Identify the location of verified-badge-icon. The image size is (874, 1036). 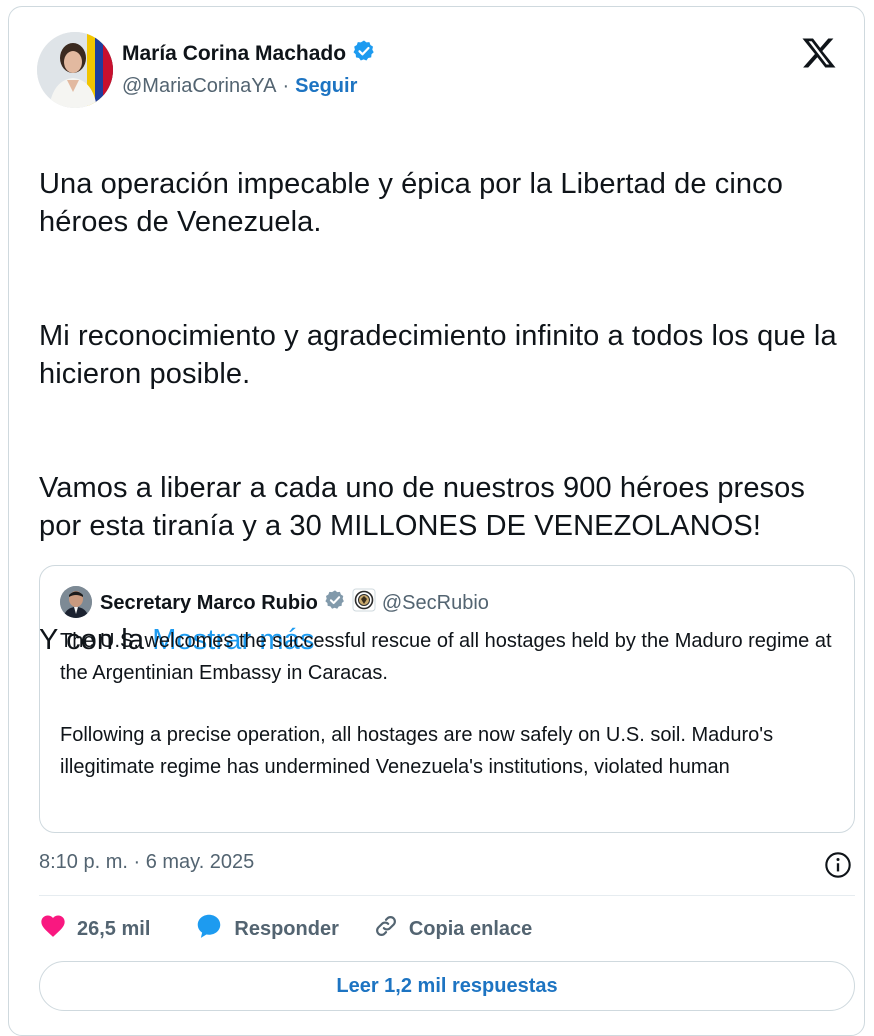
(364, 53).